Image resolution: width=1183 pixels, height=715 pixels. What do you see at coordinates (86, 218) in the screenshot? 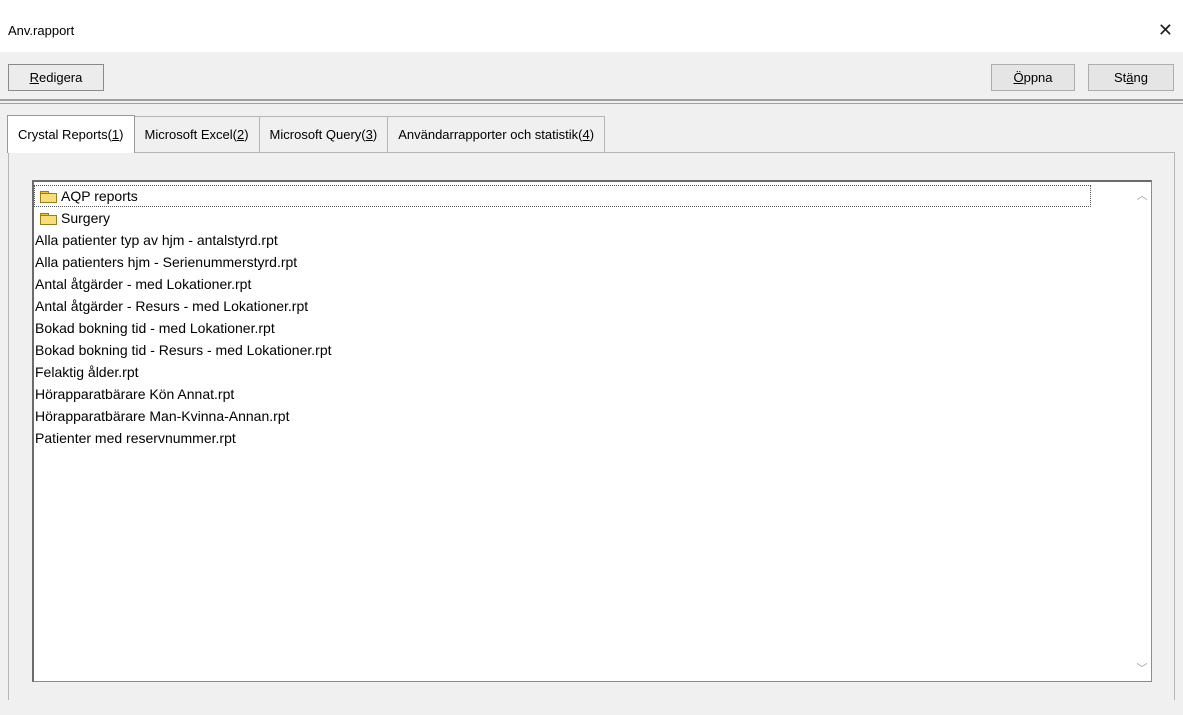
I see `folder-label: Surgery` at bounding box center [86, 218].